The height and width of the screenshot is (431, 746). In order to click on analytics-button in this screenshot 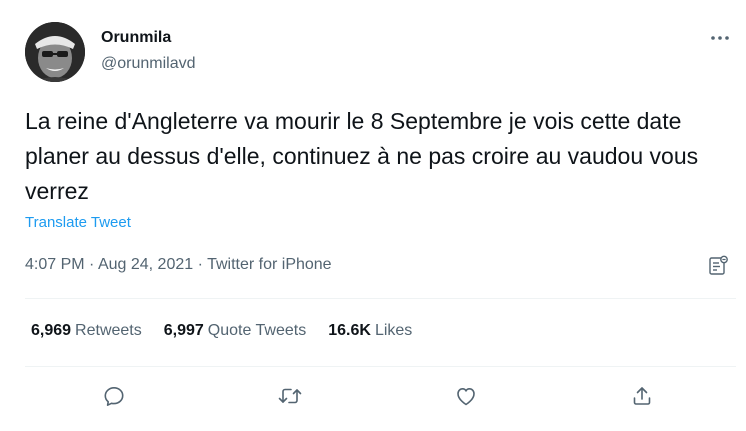, I will do `click(718, 266)`.